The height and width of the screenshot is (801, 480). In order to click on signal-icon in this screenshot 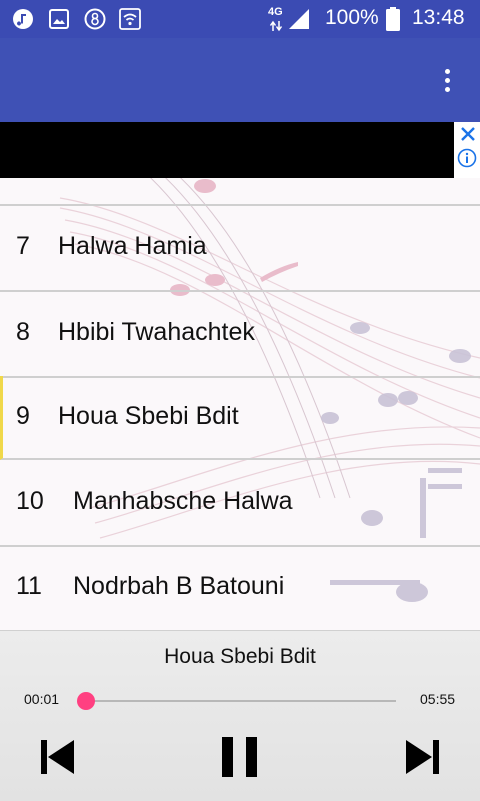, I will do `click(299, 19)`.